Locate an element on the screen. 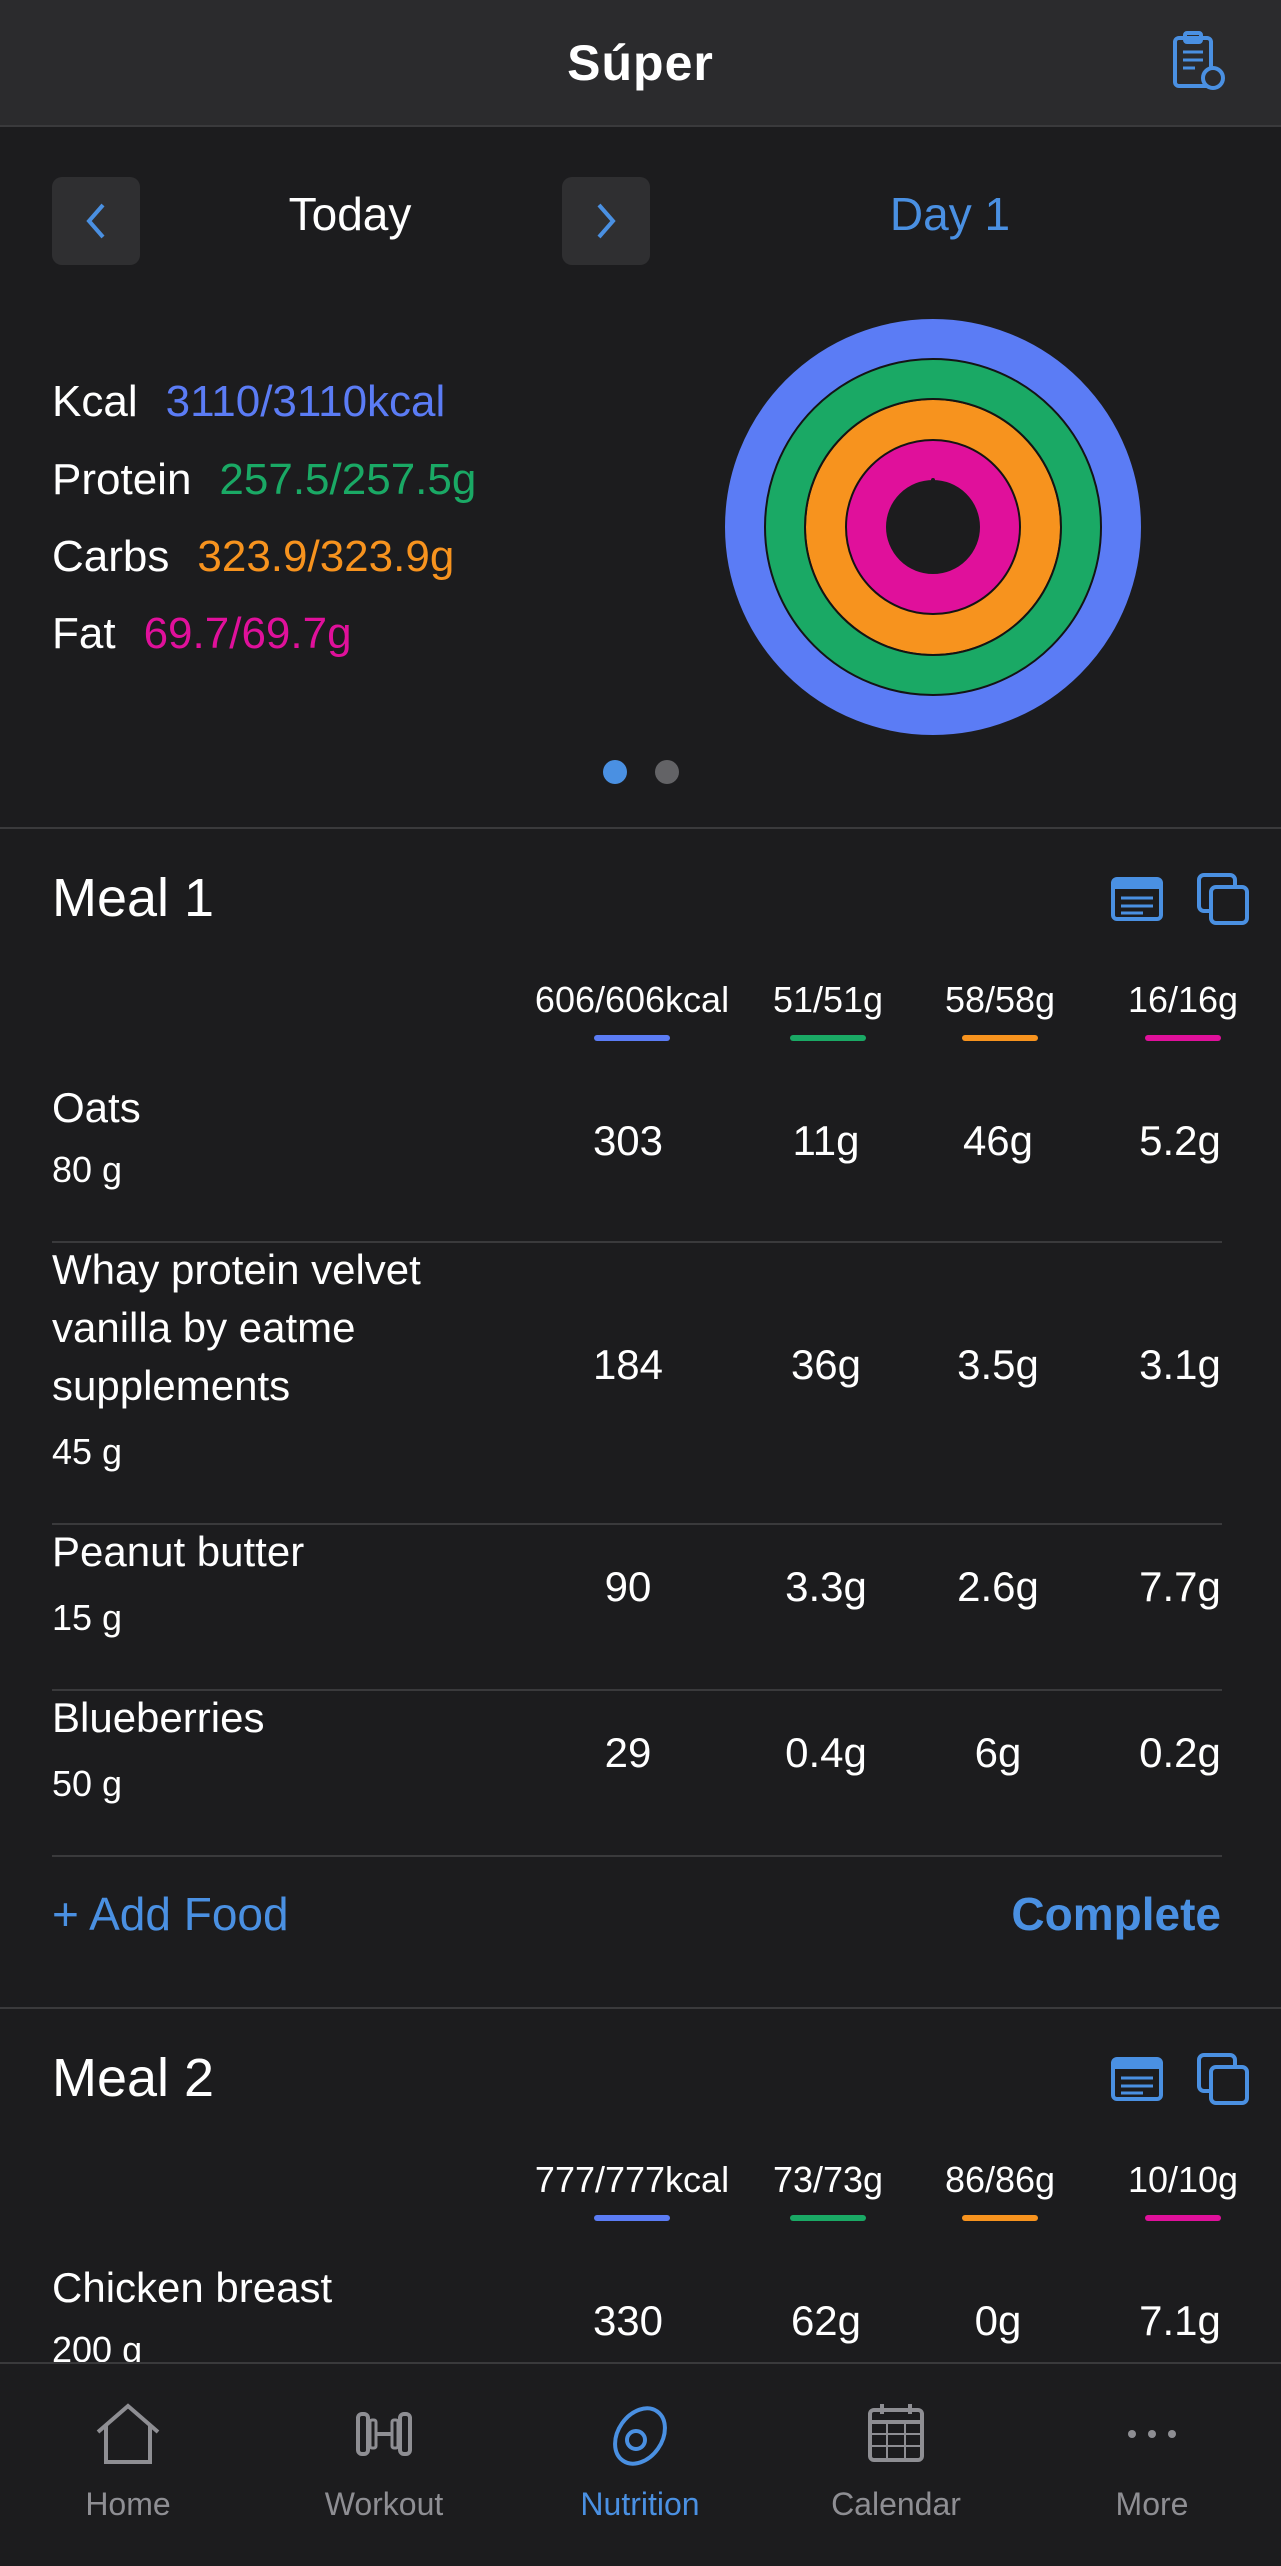 Image resolution: width=1281 pixels, height=2566 pixels. top-bar: Súper is located at coordinates (640, 63).